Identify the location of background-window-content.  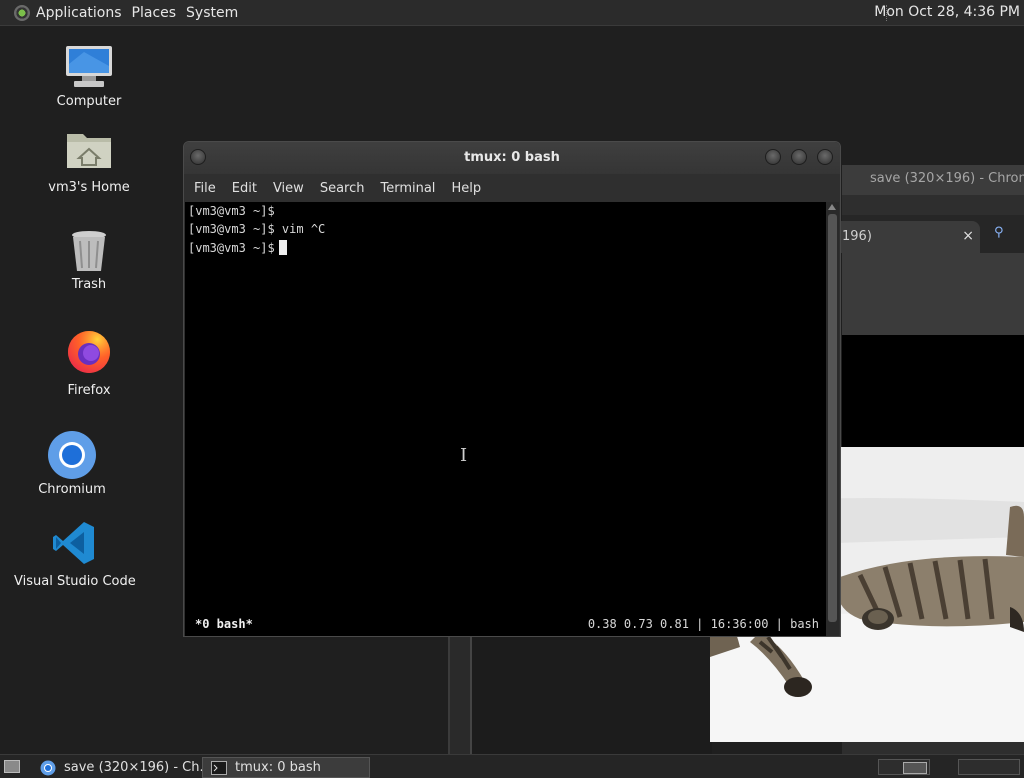
(591, 695).